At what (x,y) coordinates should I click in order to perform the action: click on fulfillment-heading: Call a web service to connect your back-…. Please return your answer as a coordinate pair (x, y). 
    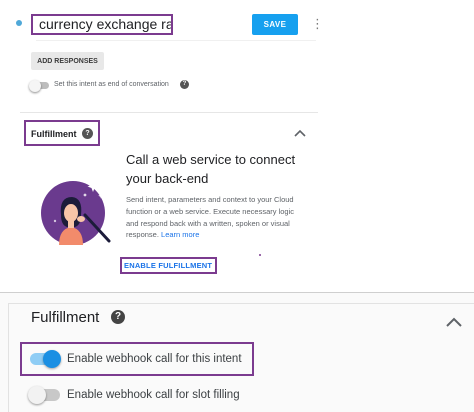
    Looking at the image, I should click on (211, 169).